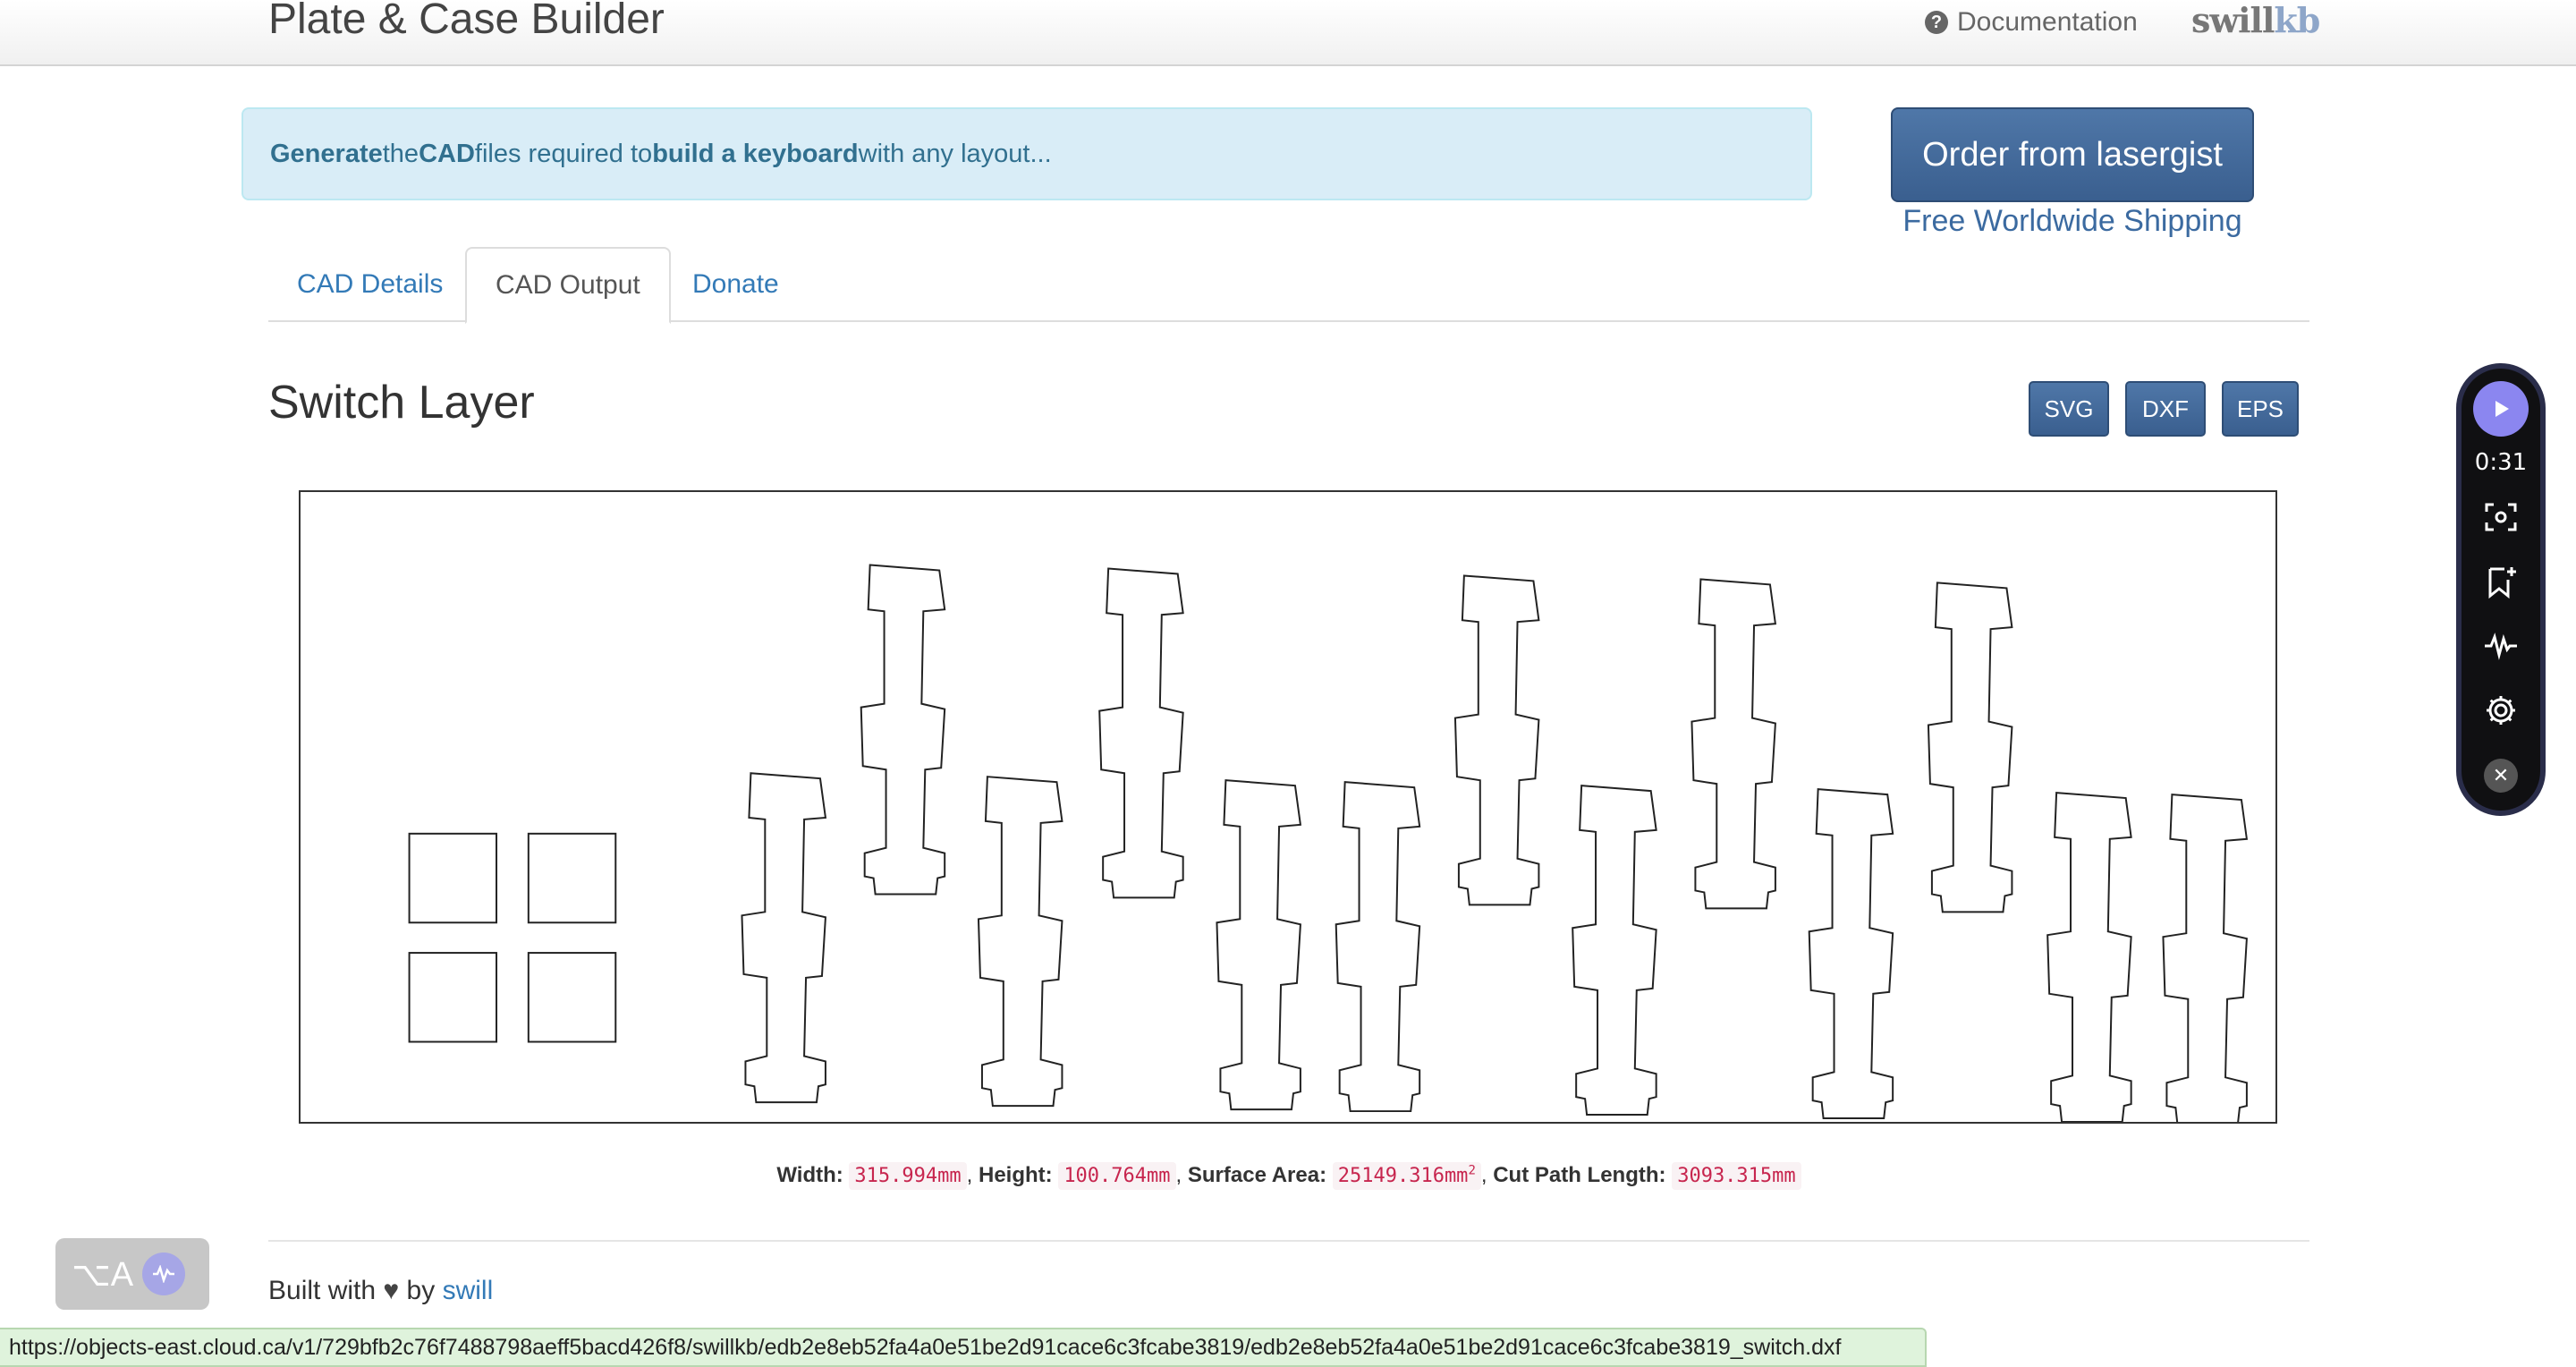 This screenshot has width=2576, height=1367. Describe the element at coordinates (908, 1176) in the screenshot. I see `width-value: 315.994mm` at that location.